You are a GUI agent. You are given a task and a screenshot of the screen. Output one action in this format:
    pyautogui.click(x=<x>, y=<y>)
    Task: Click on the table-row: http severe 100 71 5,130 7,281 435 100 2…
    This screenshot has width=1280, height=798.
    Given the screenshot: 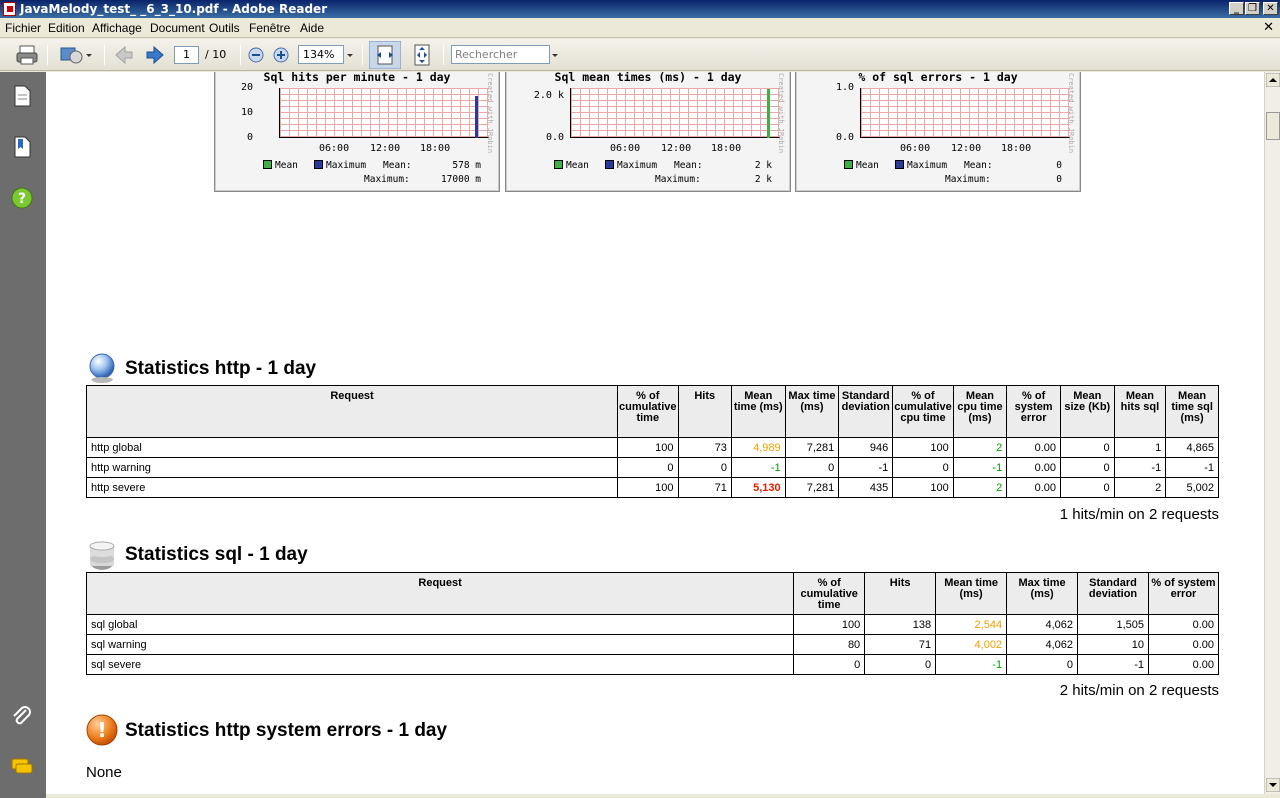 What is the action you would take?
    pyautogui.click(x=652, y=487)
    